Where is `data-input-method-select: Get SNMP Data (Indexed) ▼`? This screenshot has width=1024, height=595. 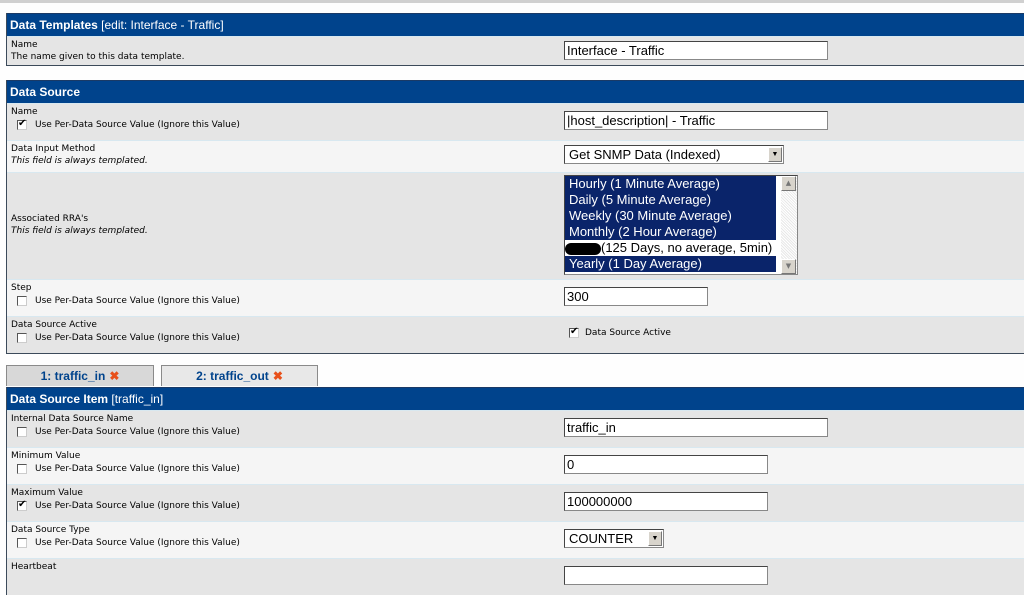
data-input-method-select: Get SNMP Data (Indexed) ▼ is located at coordinates (674, 154).